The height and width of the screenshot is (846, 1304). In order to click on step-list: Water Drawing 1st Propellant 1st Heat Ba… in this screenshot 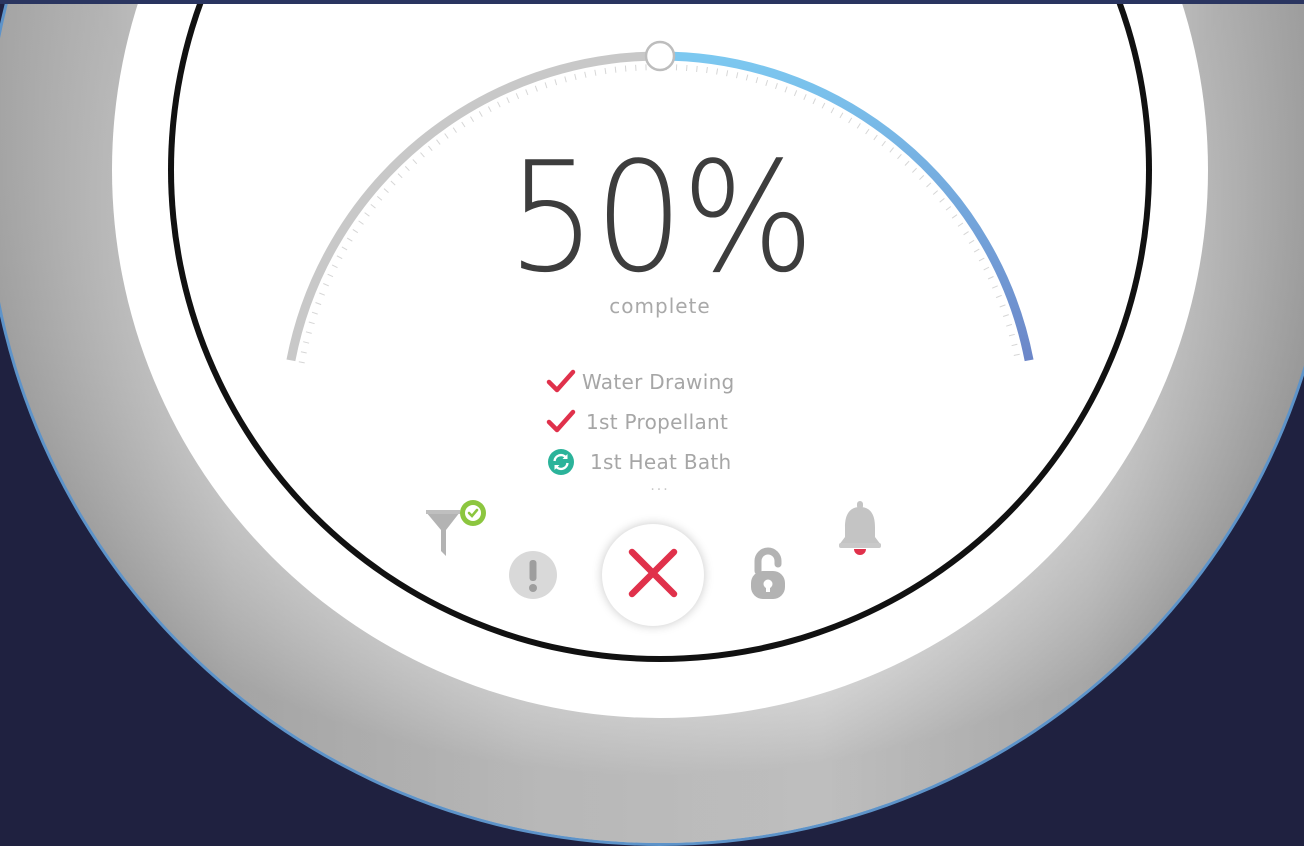, I will do `click(670, 422)`.